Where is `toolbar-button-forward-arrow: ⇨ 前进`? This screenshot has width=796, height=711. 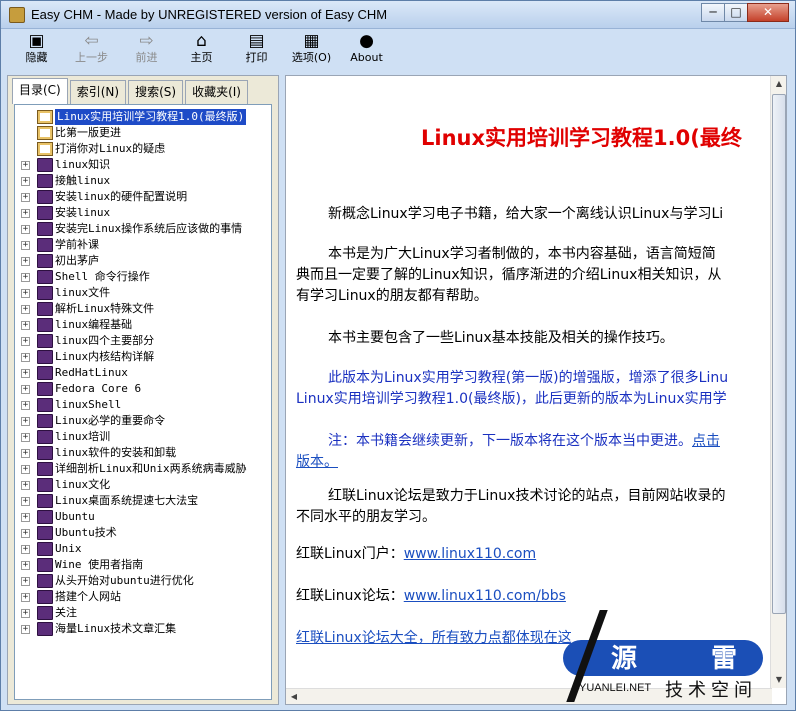
toolbar-button-forward-arrow: ⇨ 前进 is located at coordinates (146, 51).